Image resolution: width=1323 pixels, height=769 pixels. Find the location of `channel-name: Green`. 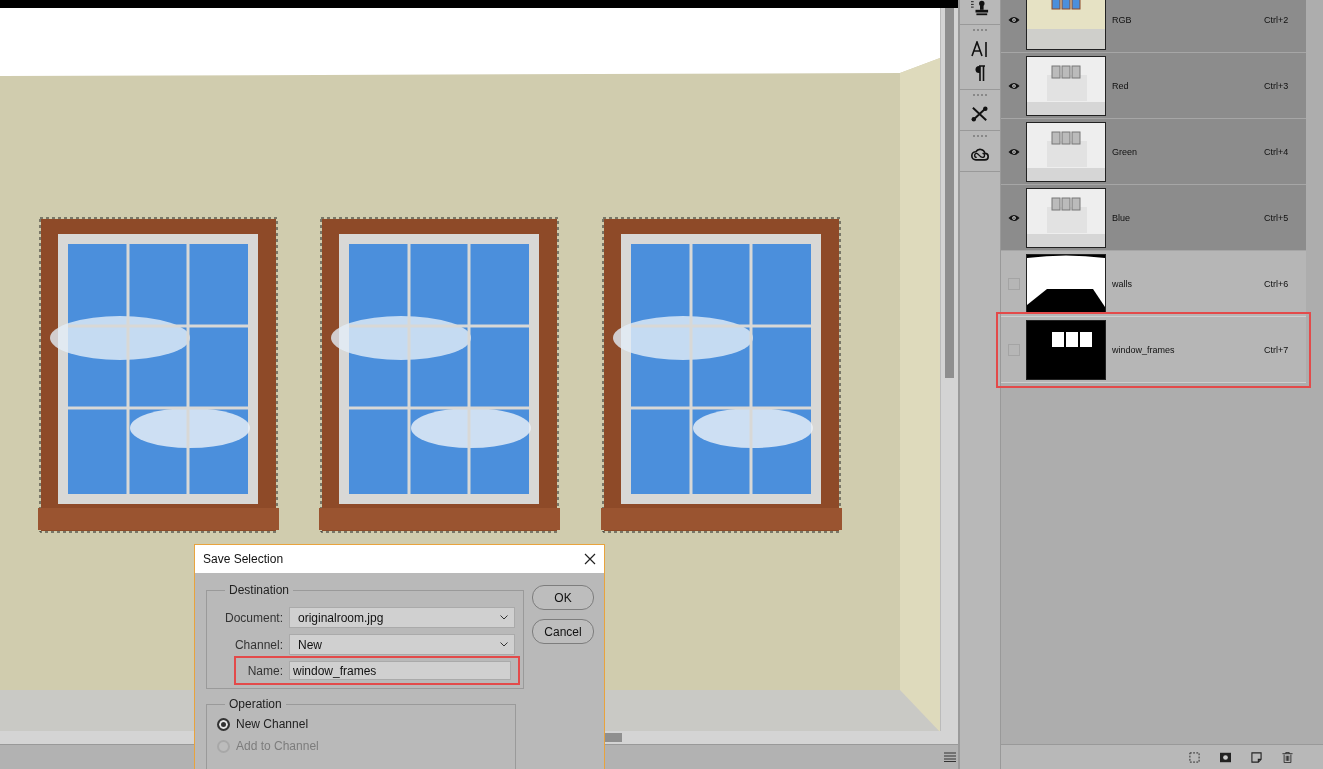

channel-name: Green is located at coordinates (1125, 151).